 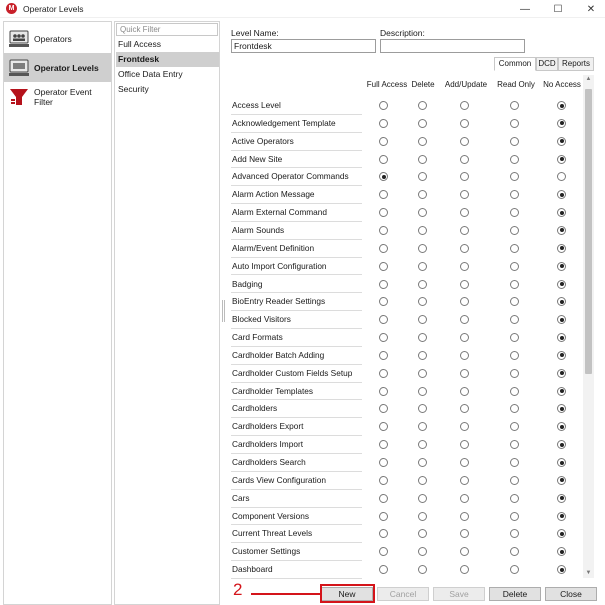 I want to click on close-button: Close, so click(x=571, y=594).